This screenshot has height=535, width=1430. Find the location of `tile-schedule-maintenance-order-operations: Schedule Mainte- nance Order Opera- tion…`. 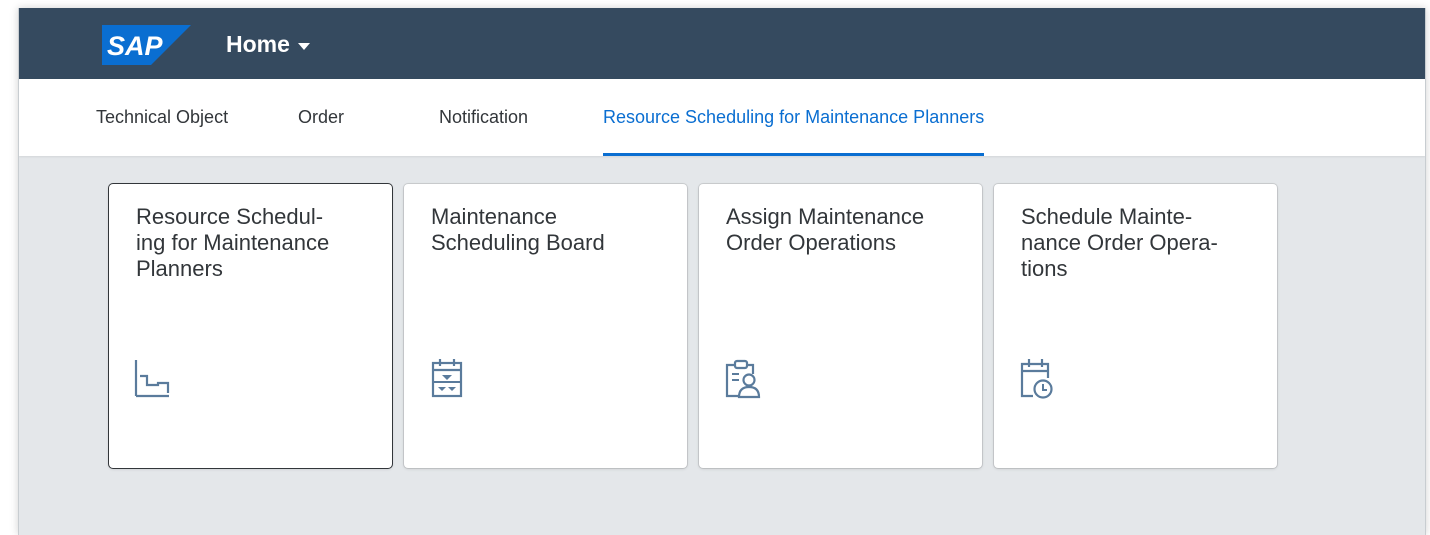

tile-schedule-maintenance-order-operations: Schedule Mainte- nance Order Opera- tion… is located at coordinates (1135, 326).